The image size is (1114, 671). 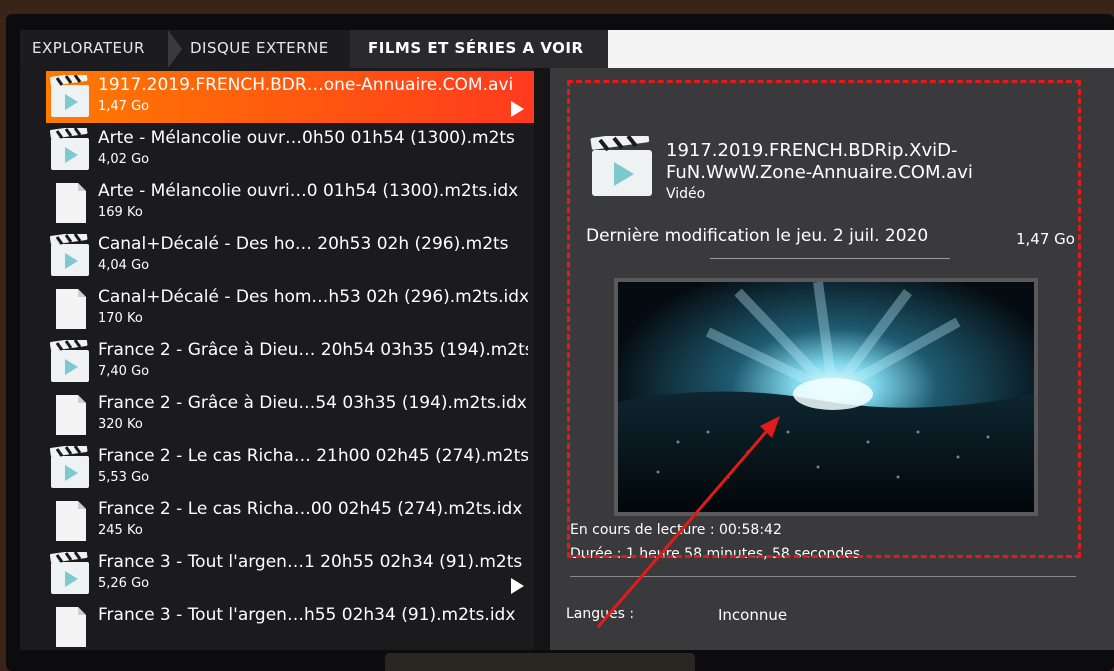 What do you see at coordinates (753, 615) in the screenshot?
I see `languages-value: Inconnue` at bounding box center [753, 615].